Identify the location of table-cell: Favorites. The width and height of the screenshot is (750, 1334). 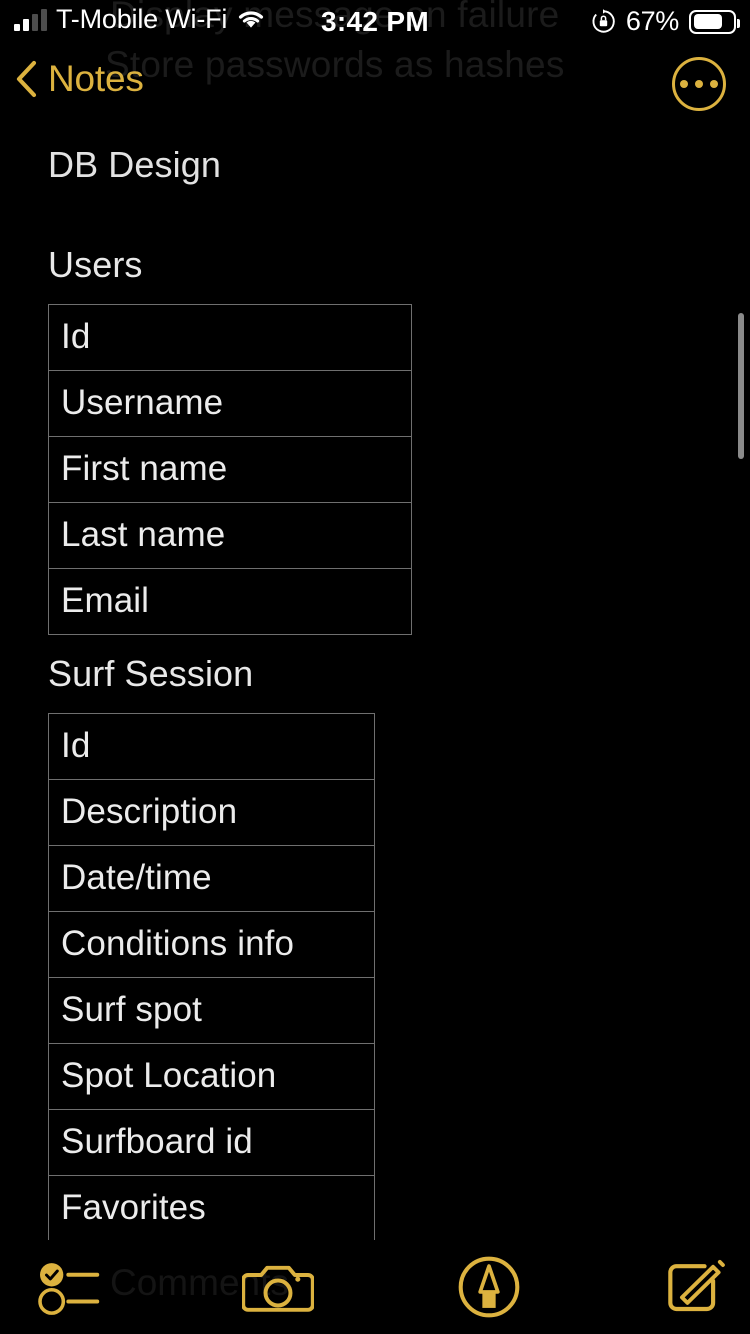
(211, 1207).